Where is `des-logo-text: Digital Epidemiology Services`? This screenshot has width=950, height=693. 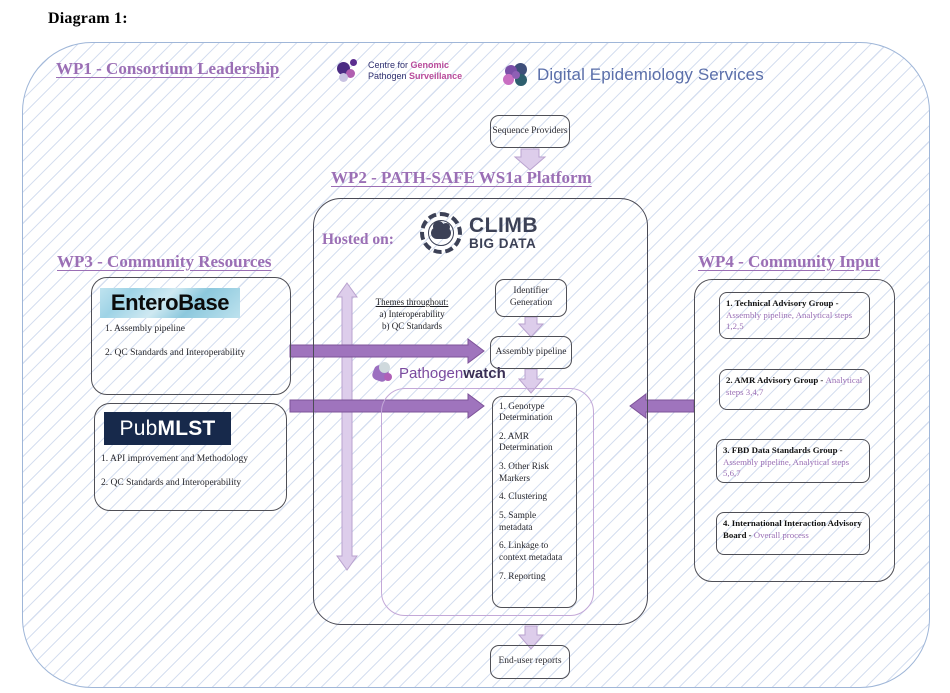
des-logo-text: Digital Epidemiology Services is located at coordinates (650, 74).